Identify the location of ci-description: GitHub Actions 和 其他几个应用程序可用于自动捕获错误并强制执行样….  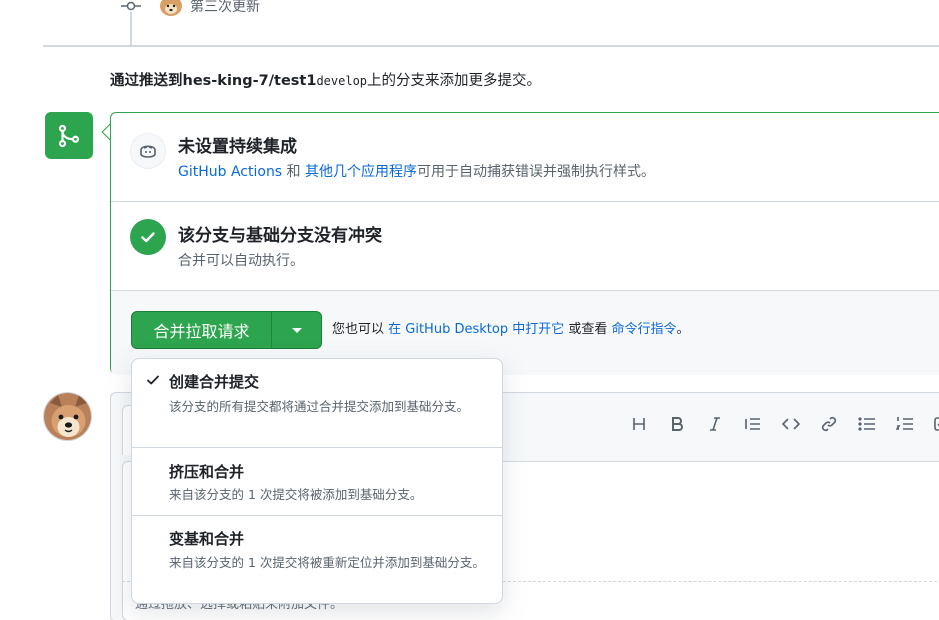
(416, 172).